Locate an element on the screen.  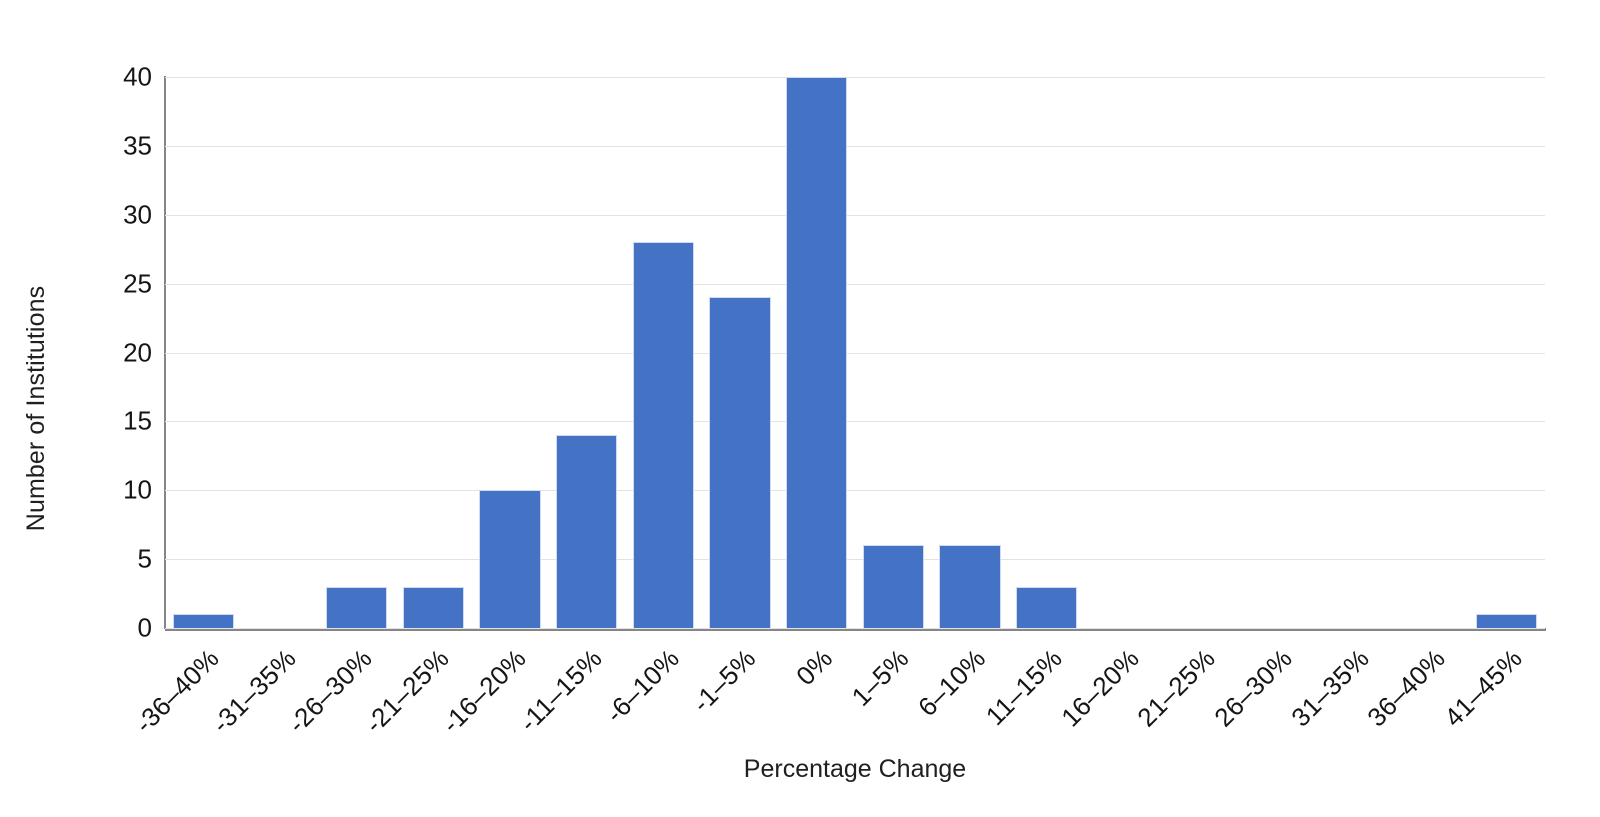
y-axis-tick-label: 25 is located at coordinates (137, 283).